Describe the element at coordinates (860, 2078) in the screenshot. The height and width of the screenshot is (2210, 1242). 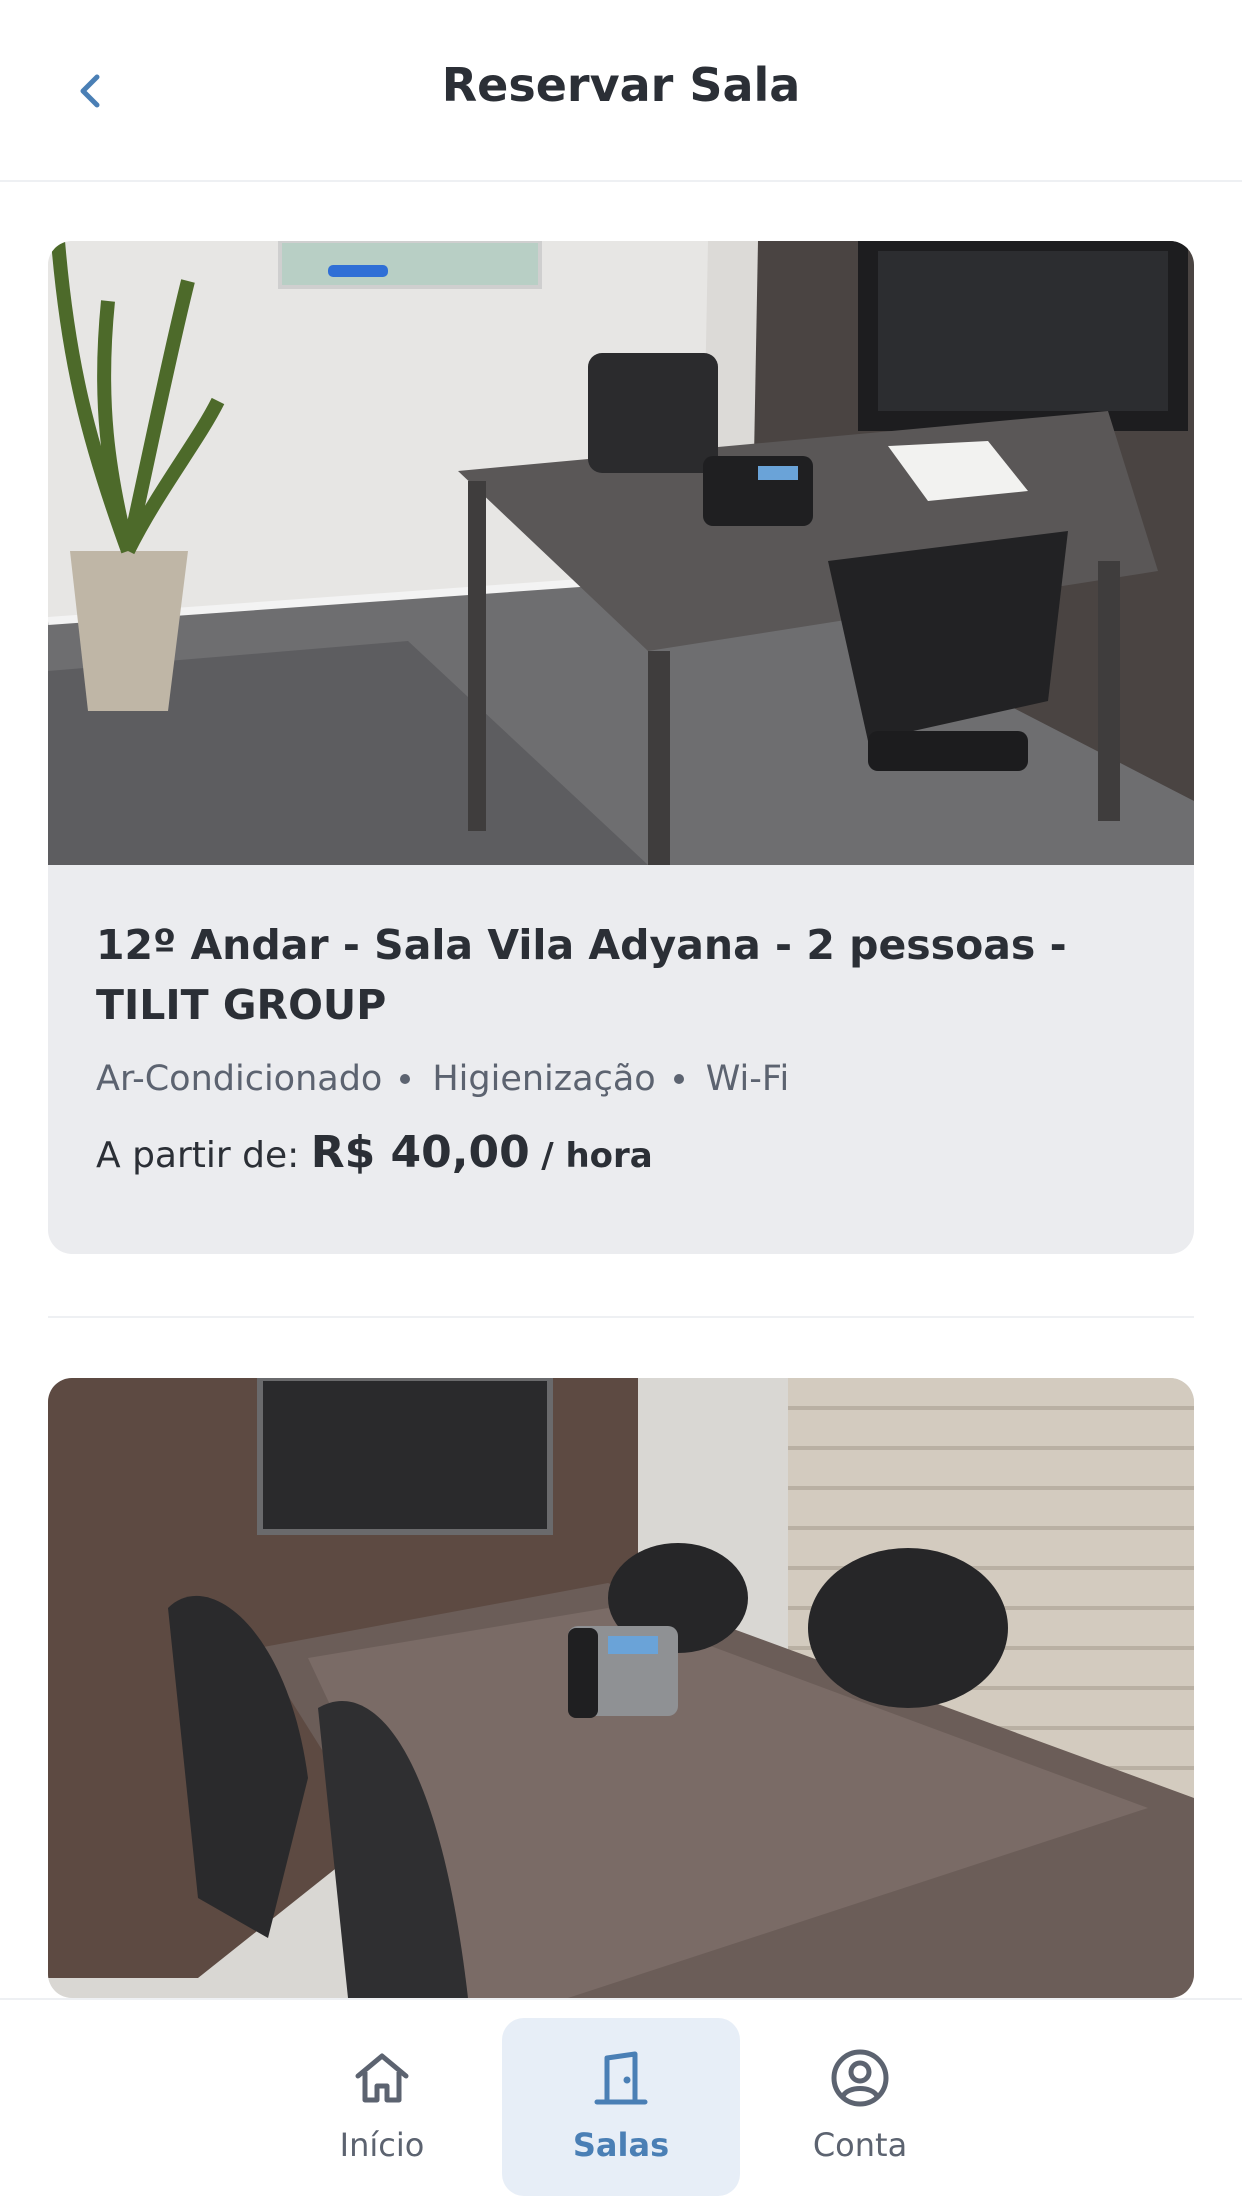
I see `user-circle-icon` at that location.